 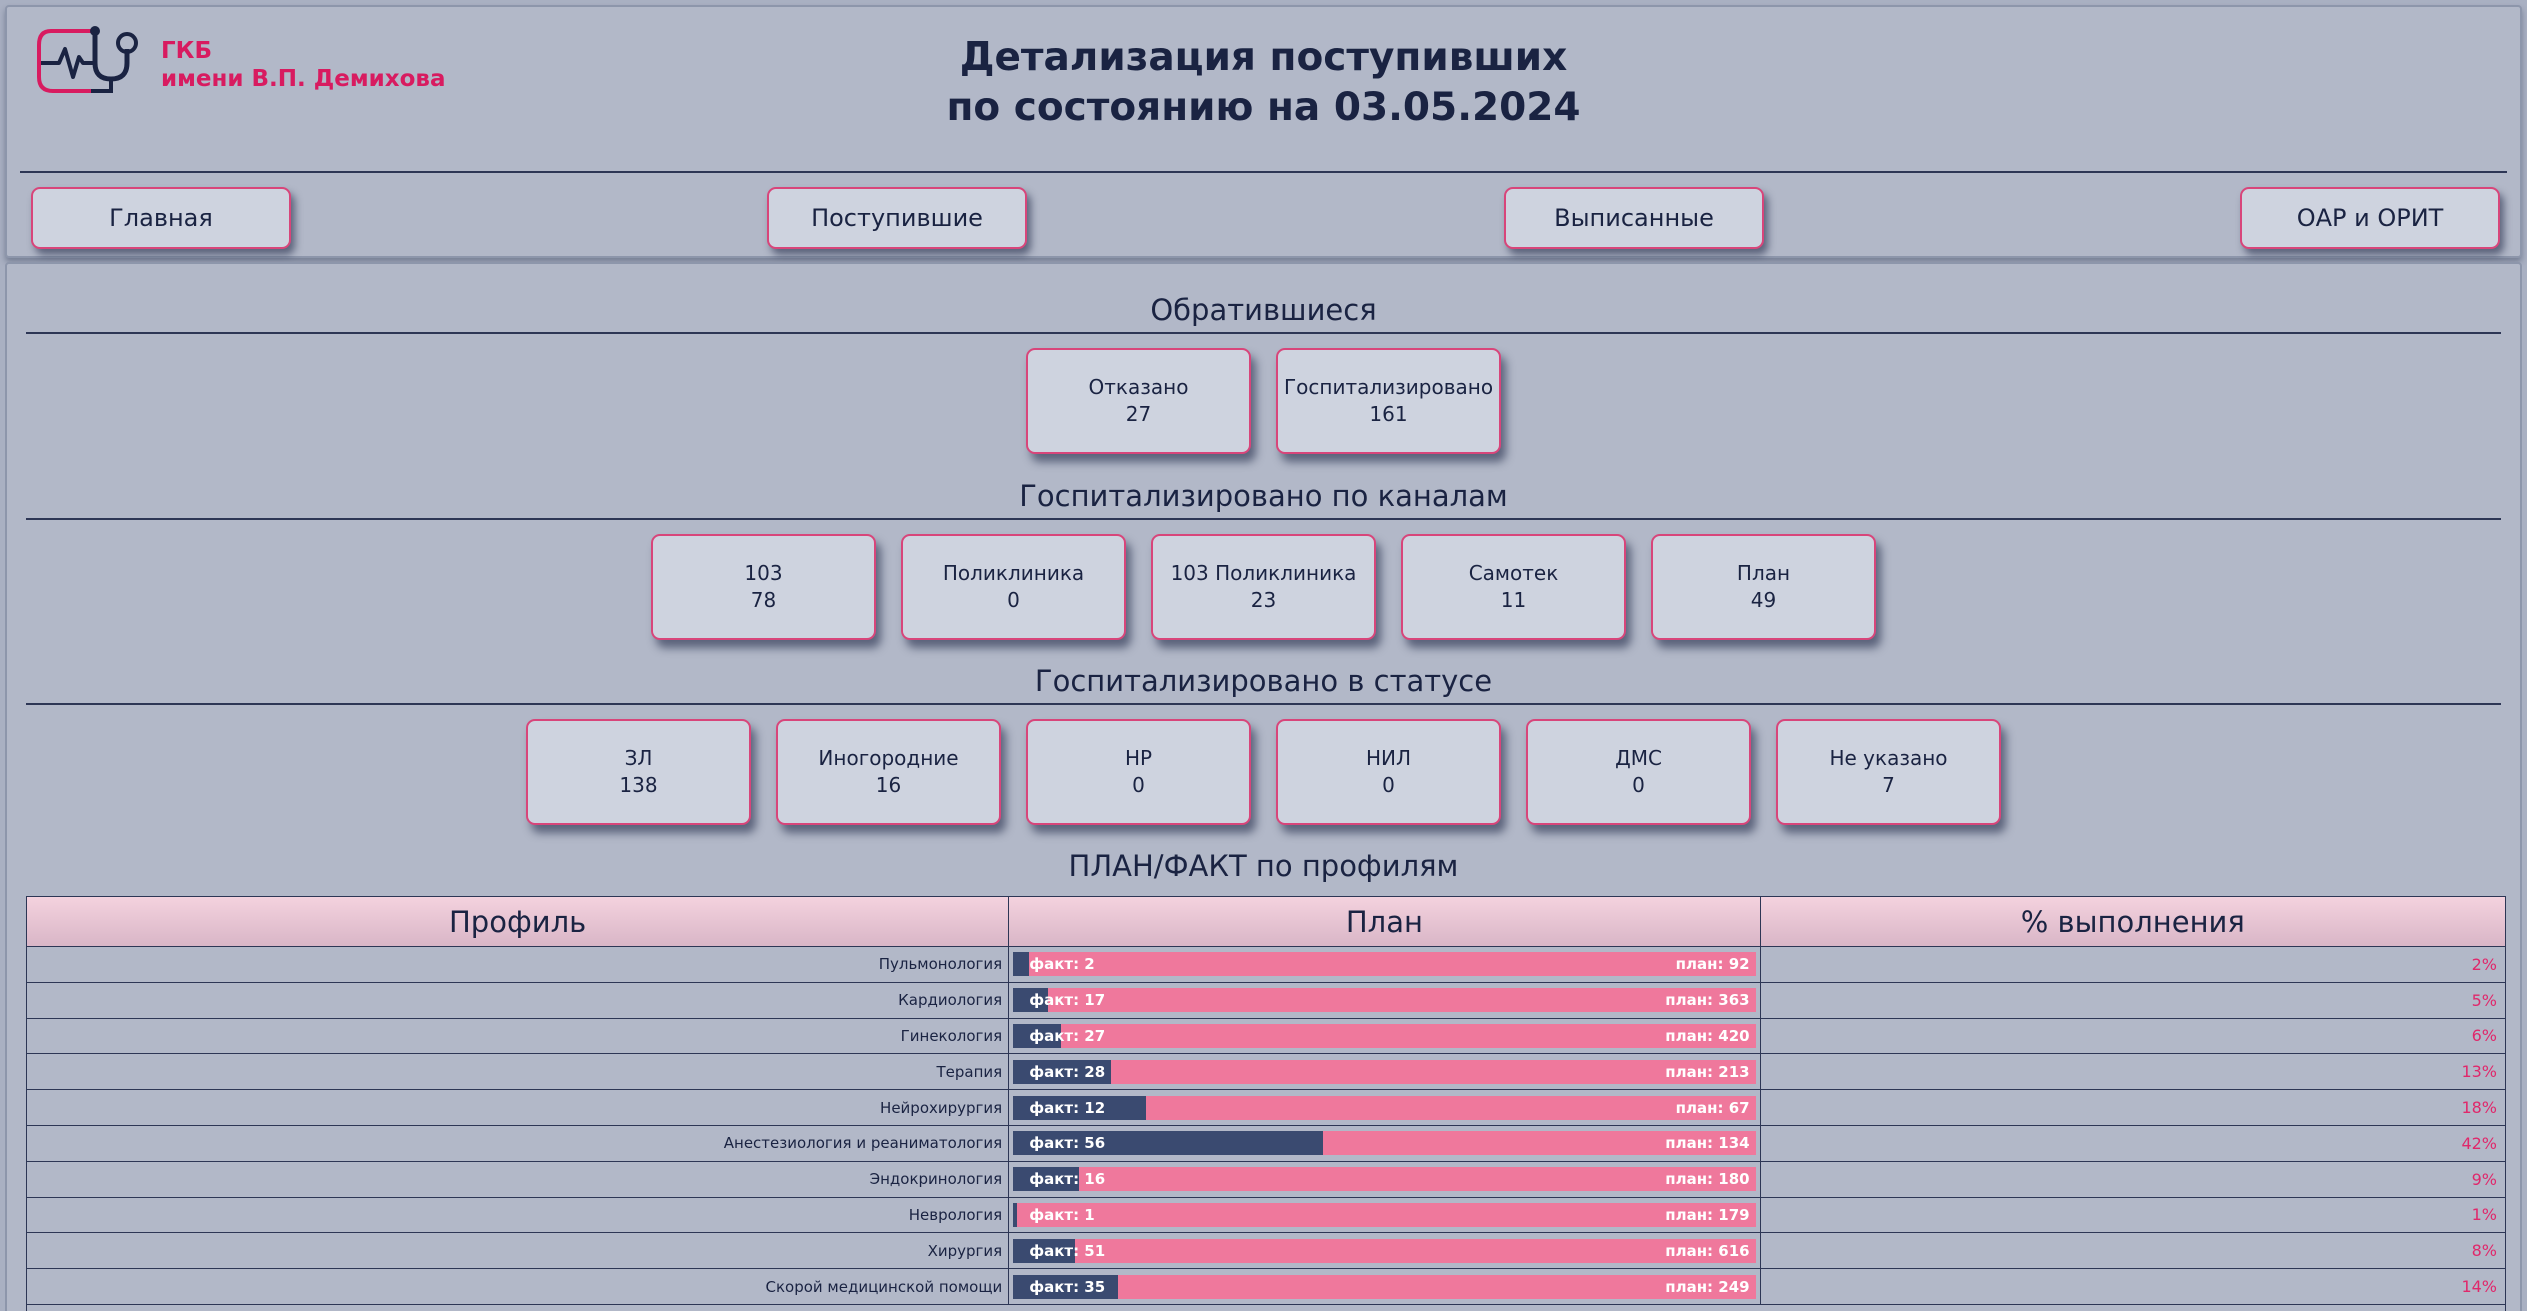 I want to click on table-row: Эндокринология факт: 16 план: 180 9%, so click(x=1266, y=1179).